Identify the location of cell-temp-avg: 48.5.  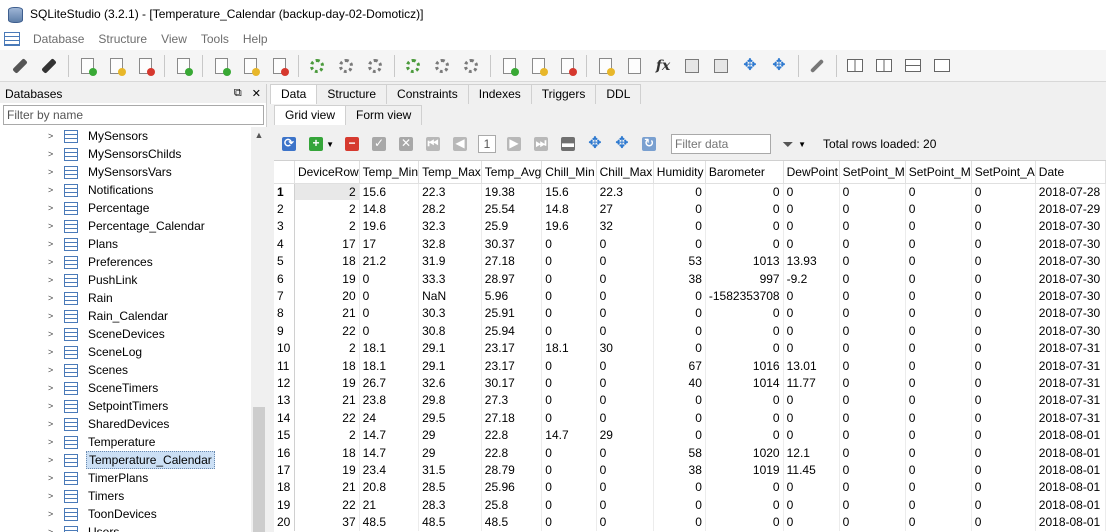
(512, 522).